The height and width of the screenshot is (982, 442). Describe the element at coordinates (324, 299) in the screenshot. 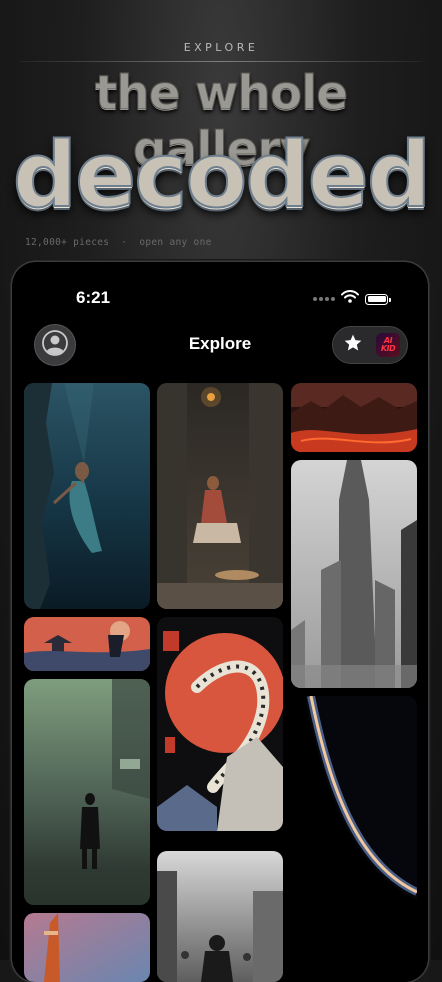

I see `signal-dots-icon` at that location.